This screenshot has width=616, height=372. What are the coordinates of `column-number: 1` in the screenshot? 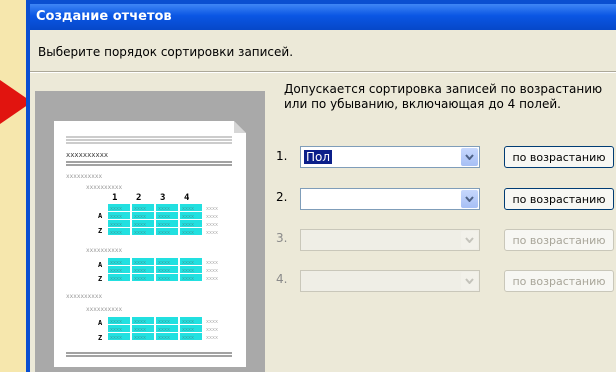 It's located at (114, 198).